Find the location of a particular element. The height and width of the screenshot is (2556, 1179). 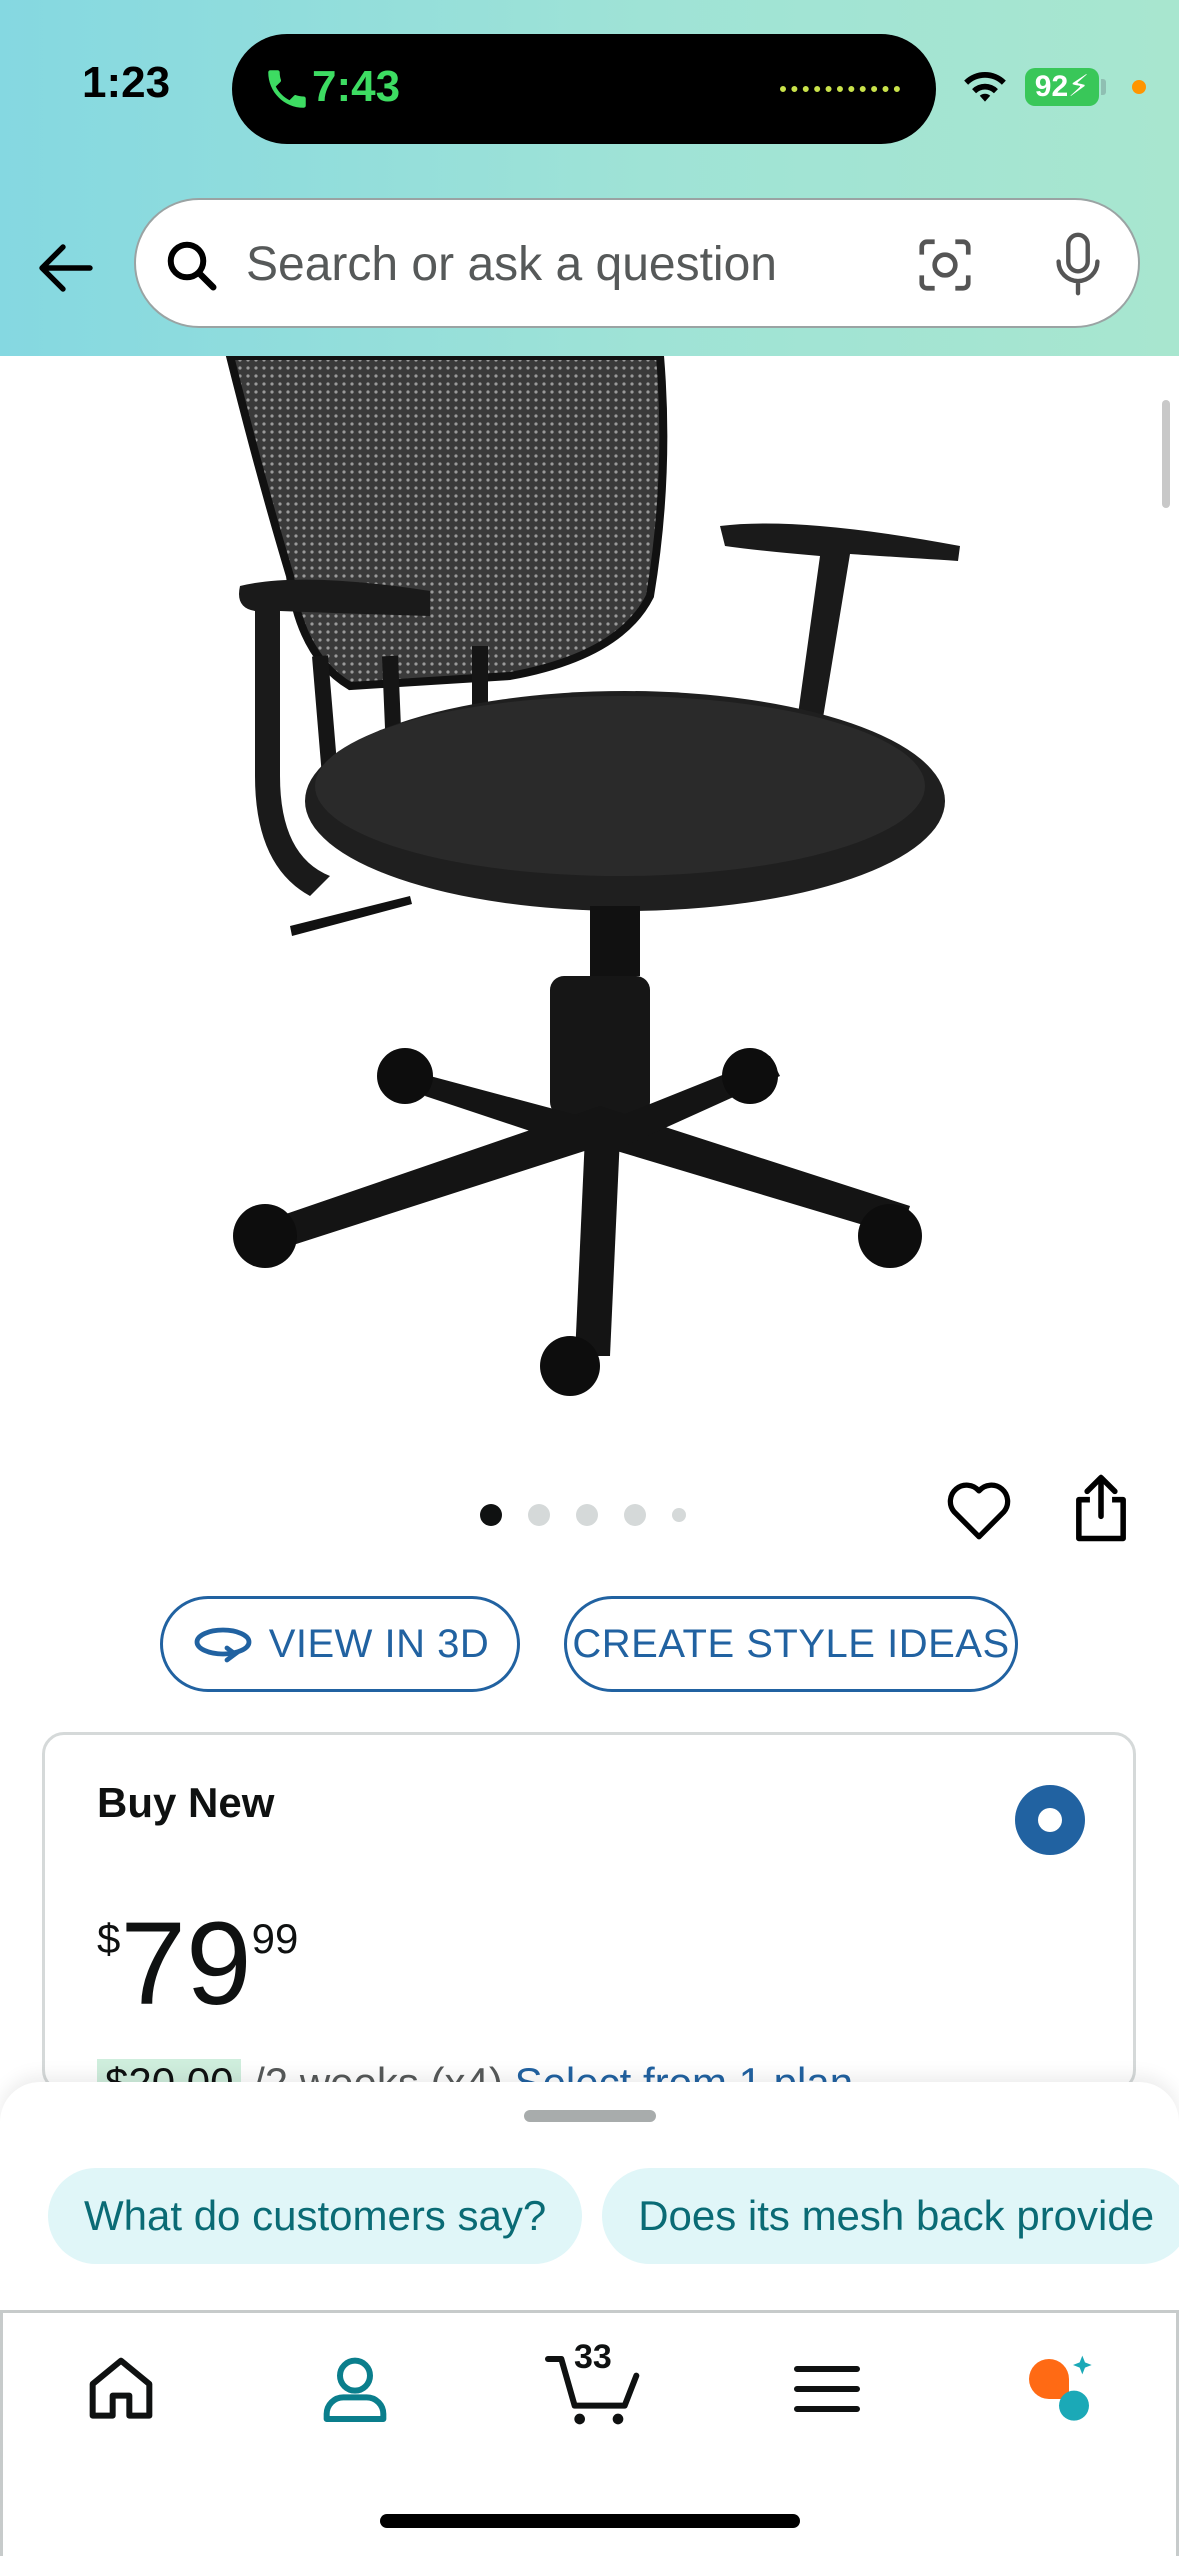

battery-level: 92 is located at coordinates (1051, 86).